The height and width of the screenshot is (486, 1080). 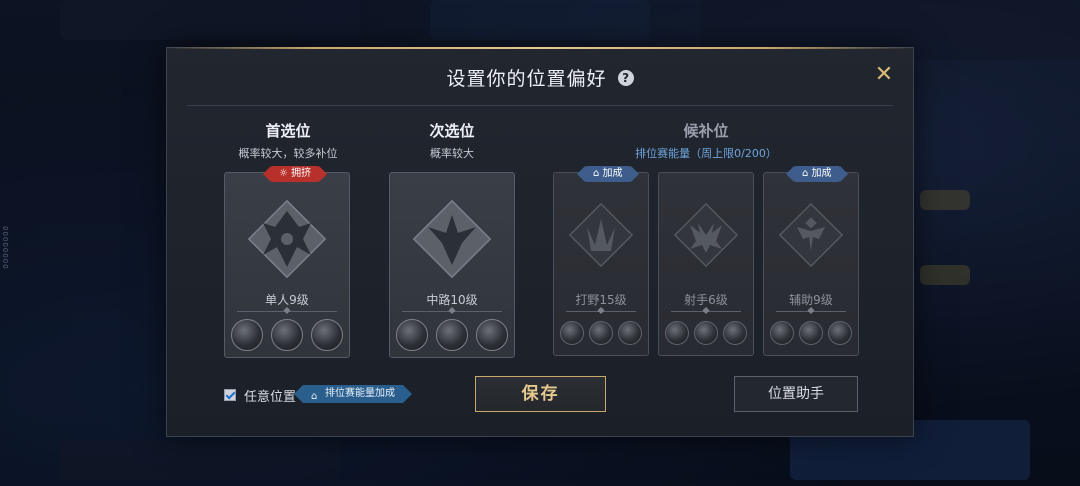 What do you see at coordinates (301, 173) in the screenshot?
I see `crowded-badge-label: 拥挤` at bounding box center [301, 173].